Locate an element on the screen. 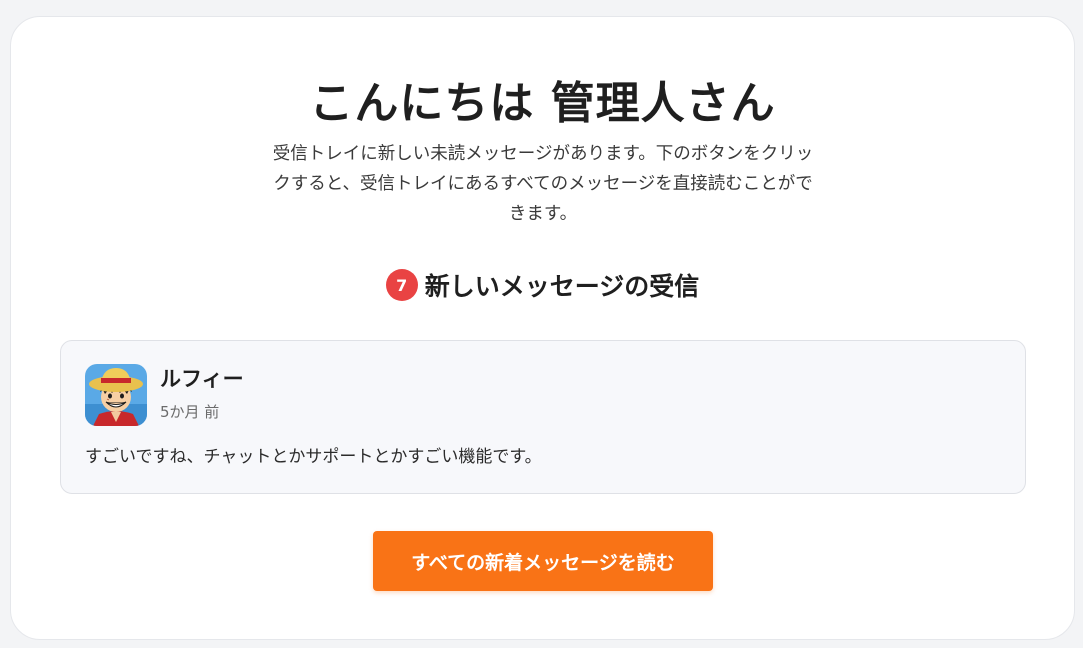 This screenshot has width=1083, height=648. luffy-avatar-icon is located at coordinates (116, 395).